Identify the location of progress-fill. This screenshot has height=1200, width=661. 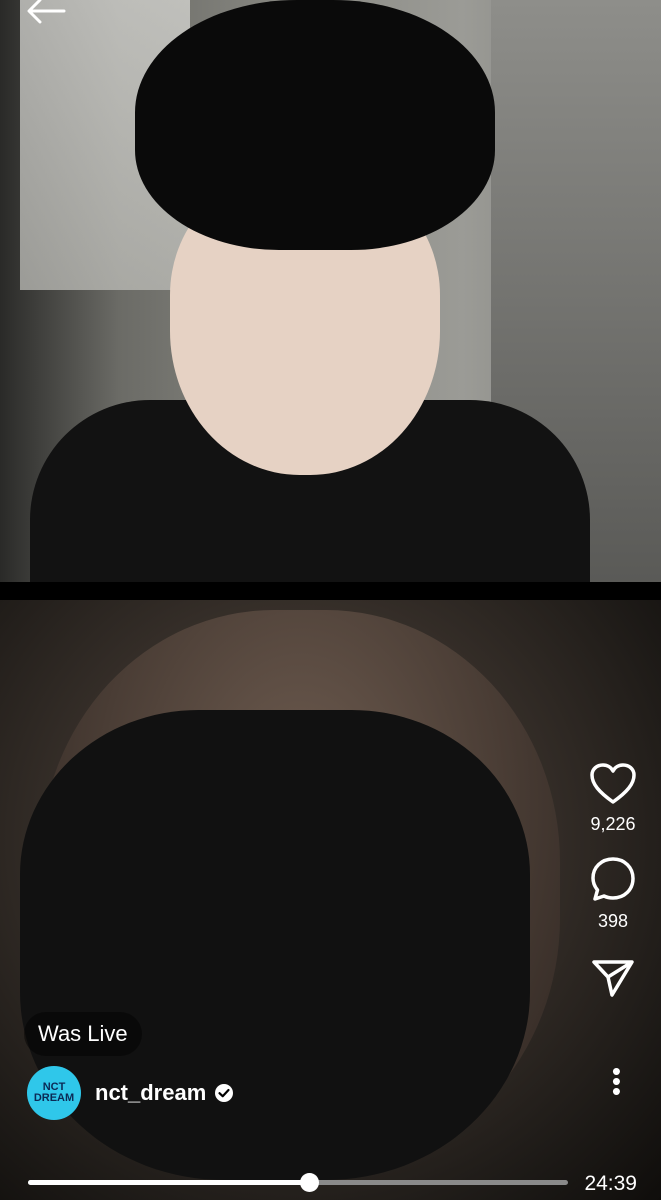
(168, 1182).